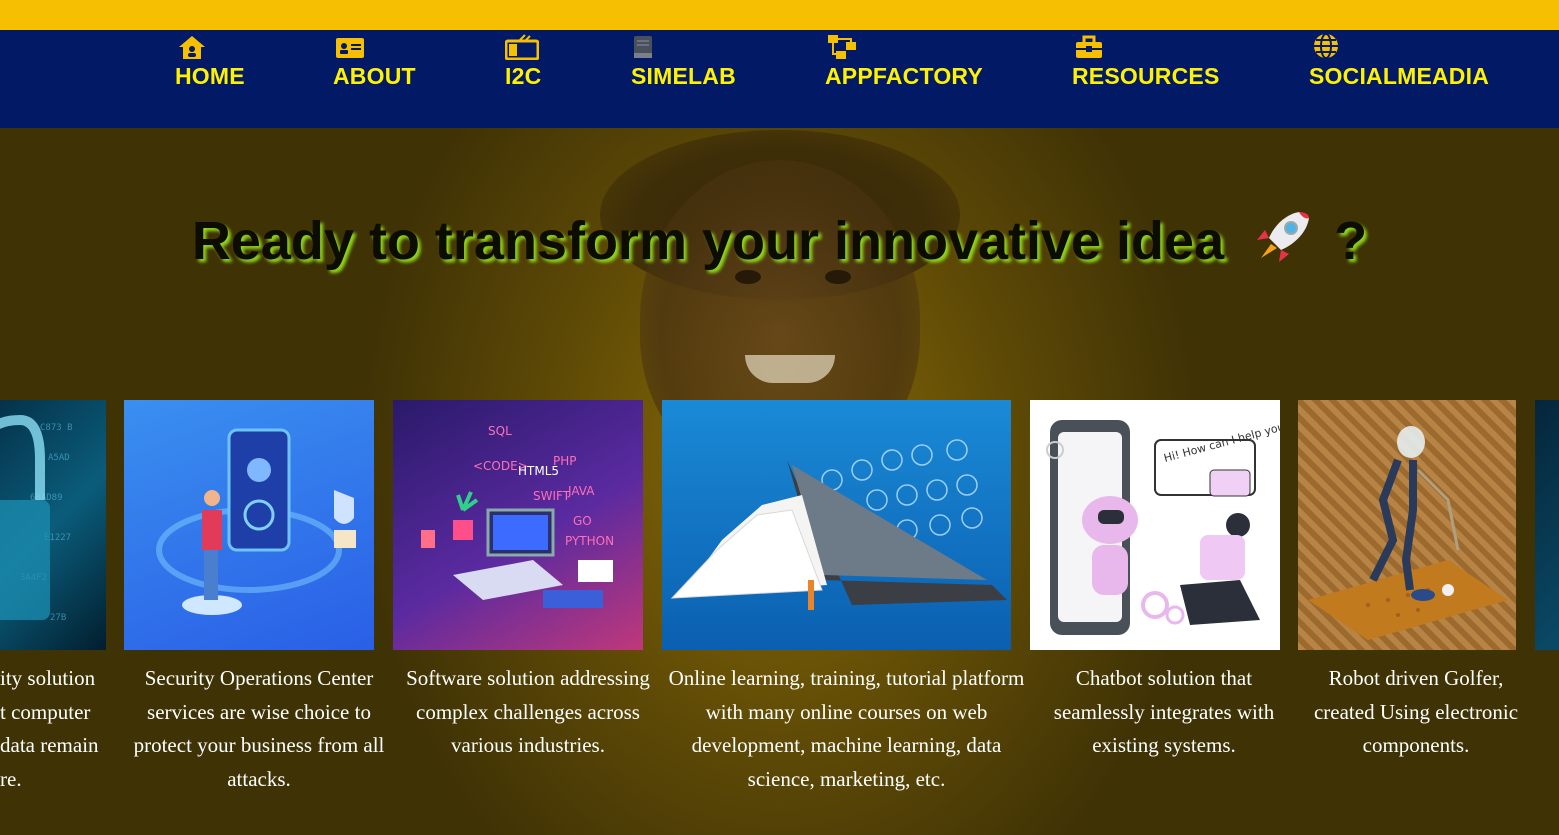 Image resolution: width=1559 pixels, height=835 pixels. What do you see at coordinates (59, 458) in the screenshot?
I see `svg-text: A5AD` at bounding box center [59, 458].